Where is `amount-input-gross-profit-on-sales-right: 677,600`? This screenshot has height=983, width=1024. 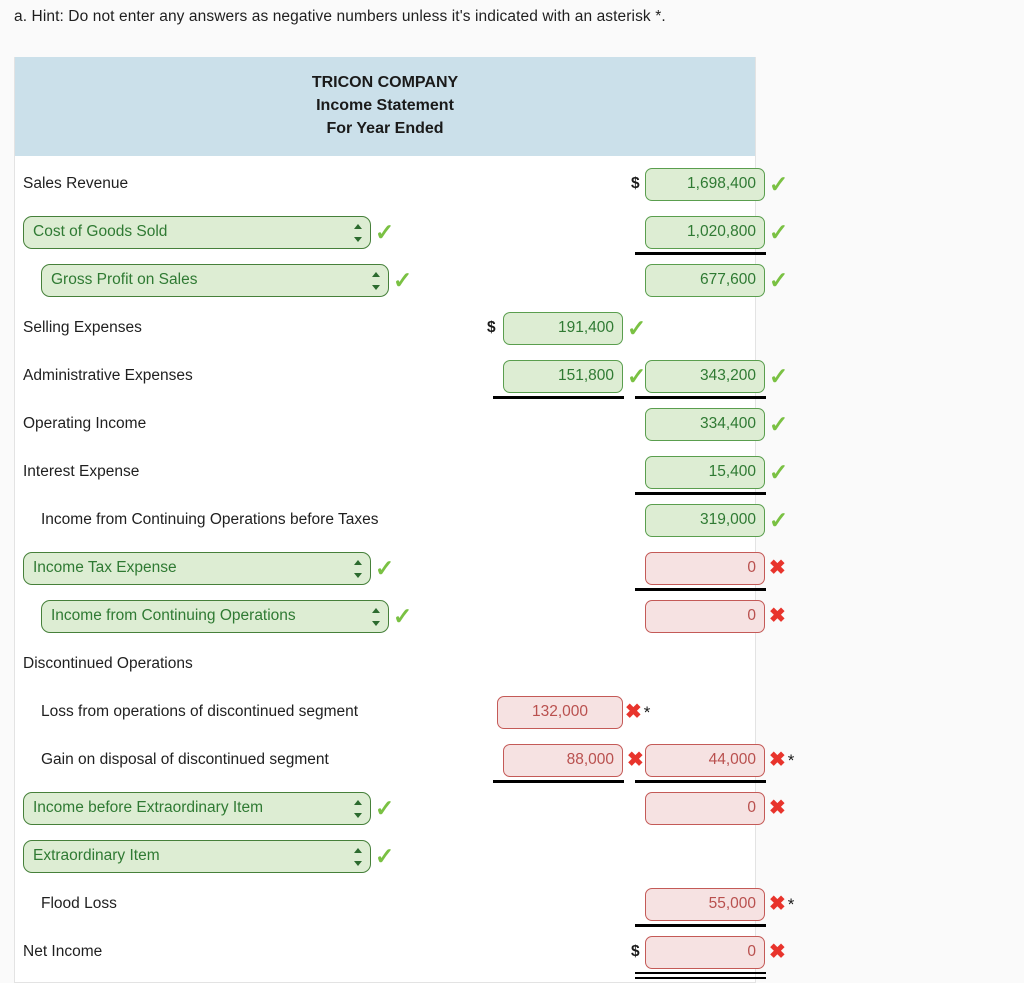
amount-input-gross-profit-on-sales-right: 677,600 is located at coordinates (705, 280).